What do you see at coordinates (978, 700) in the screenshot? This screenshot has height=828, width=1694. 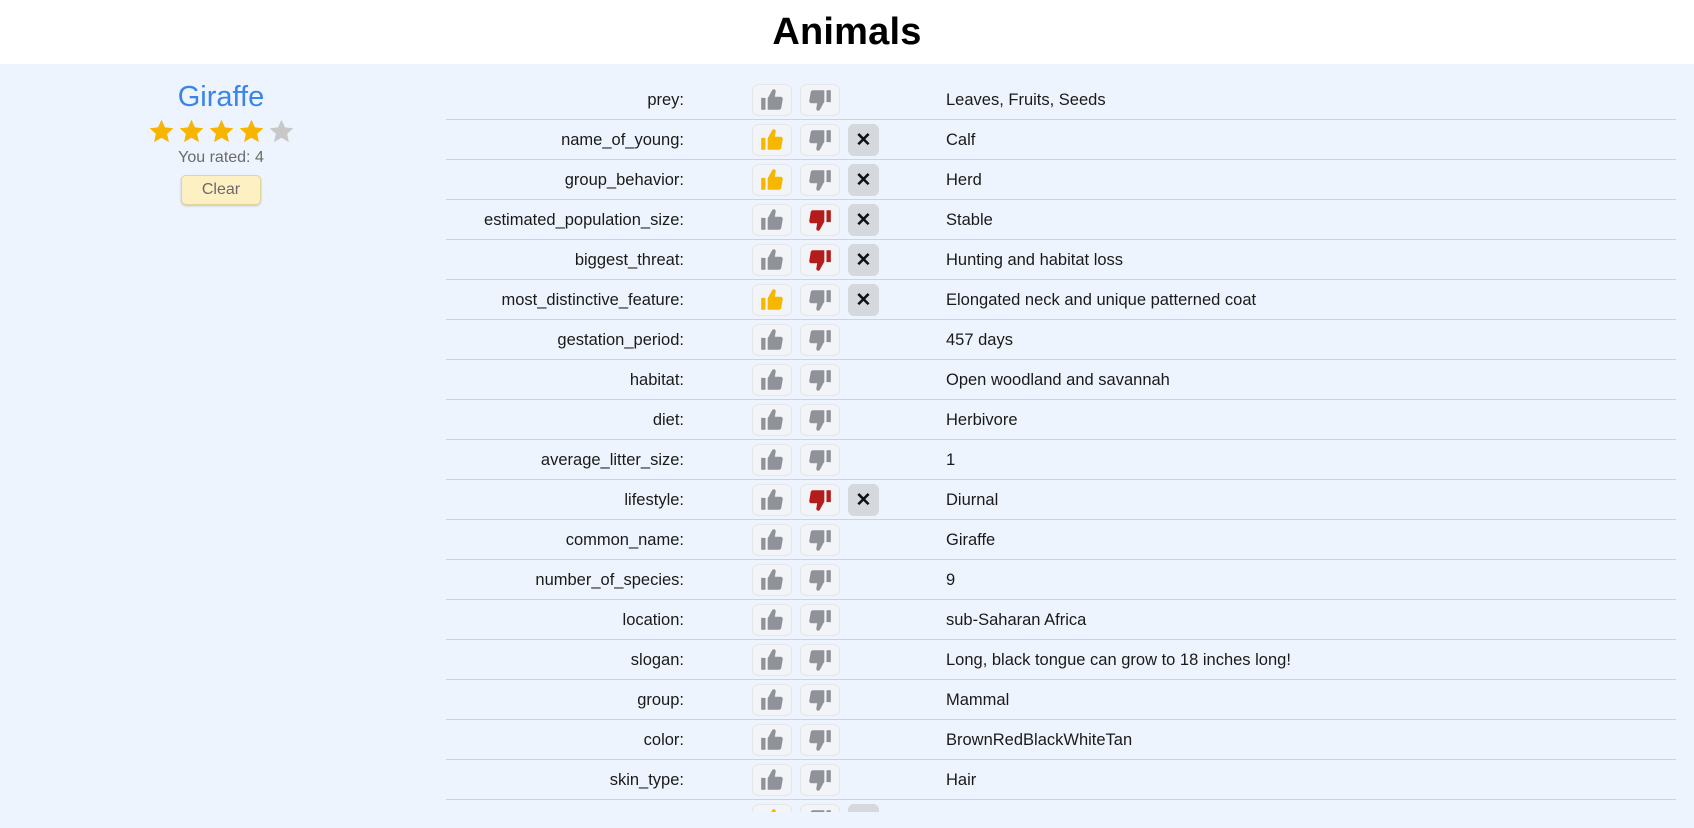 I see `attribute-value: Mammal` at bounding box center [978, 700].